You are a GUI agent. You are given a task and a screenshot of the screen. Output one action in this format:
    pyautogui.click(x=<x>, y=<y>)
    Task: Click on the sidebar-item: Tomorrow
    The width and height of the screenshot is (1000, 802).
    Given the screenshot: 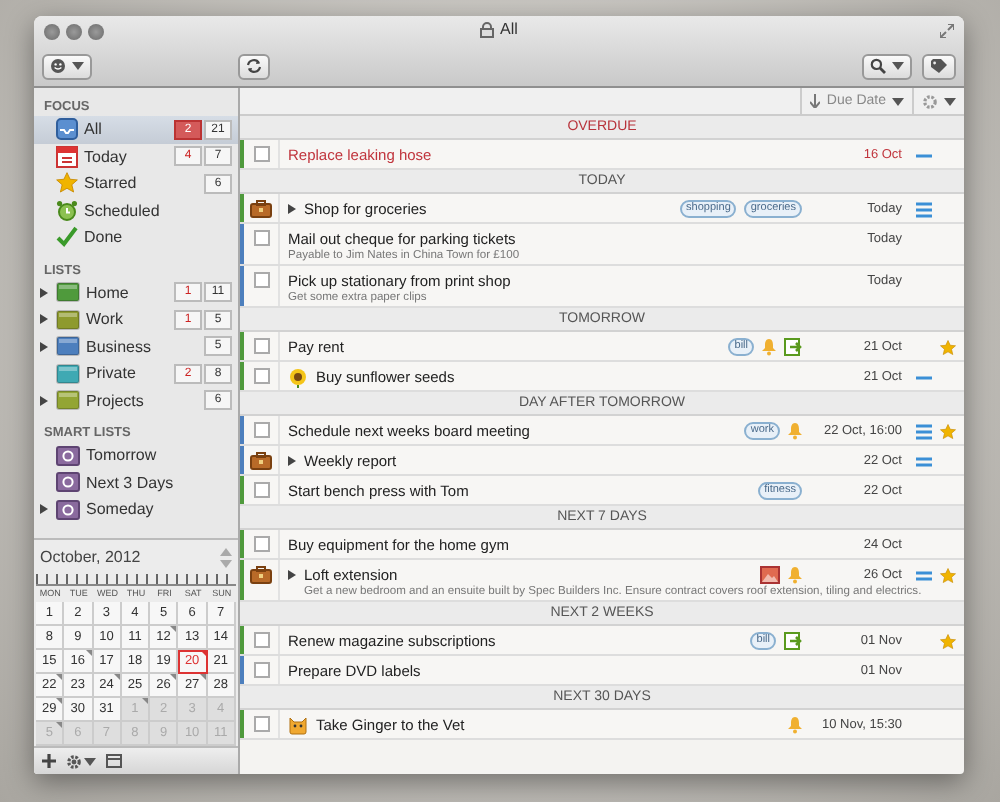 What is the action you would take?
    pyautogui.click(x=136, y=455)
    